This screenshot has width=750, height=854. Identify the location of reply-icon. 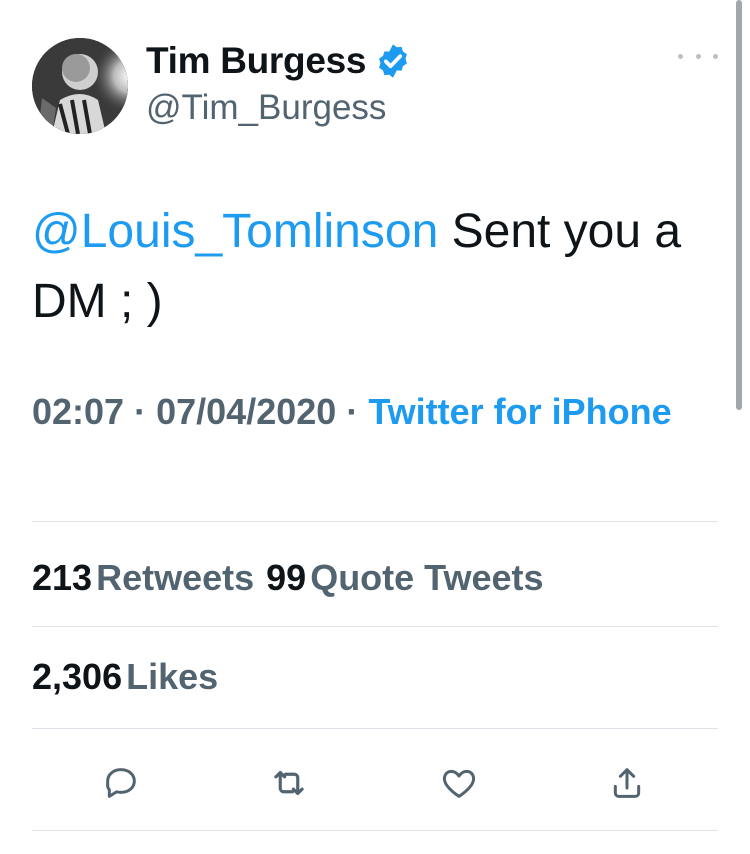
(121, 783).